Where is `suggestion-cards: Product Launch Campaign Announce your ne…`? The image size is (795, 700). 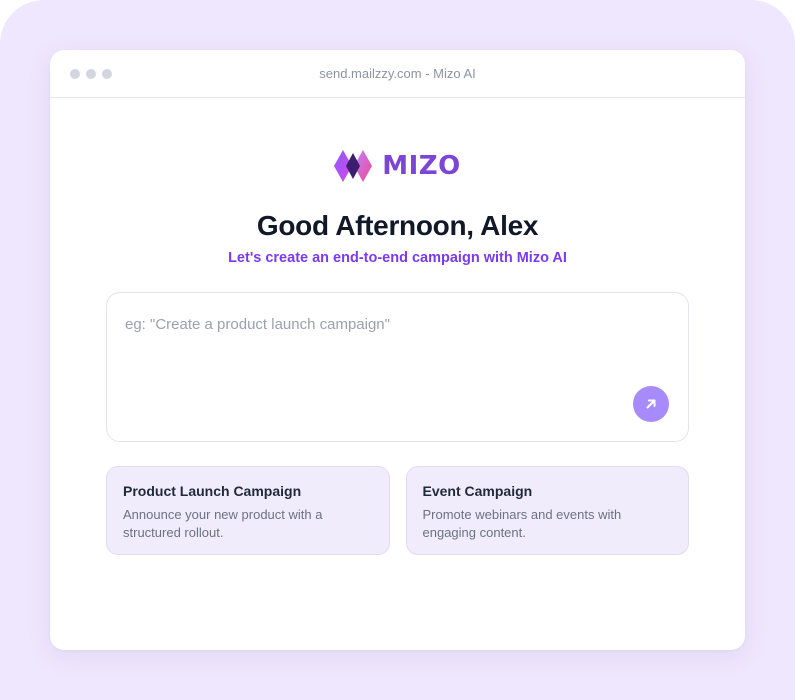
suggestion-cards: Product Launch Campaign Announce your ne… is located at coordinates (397, 510).